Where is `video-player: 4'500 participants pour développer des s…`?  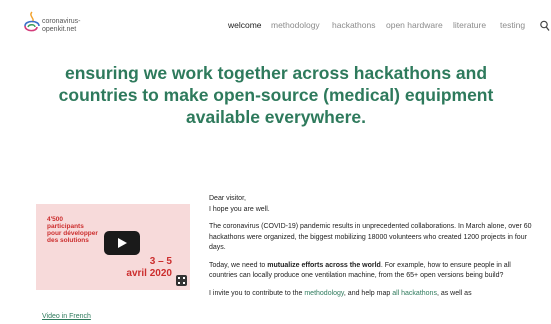 video-player: 4'500 participants pour développer des s… is located at coordinates (113, 247).